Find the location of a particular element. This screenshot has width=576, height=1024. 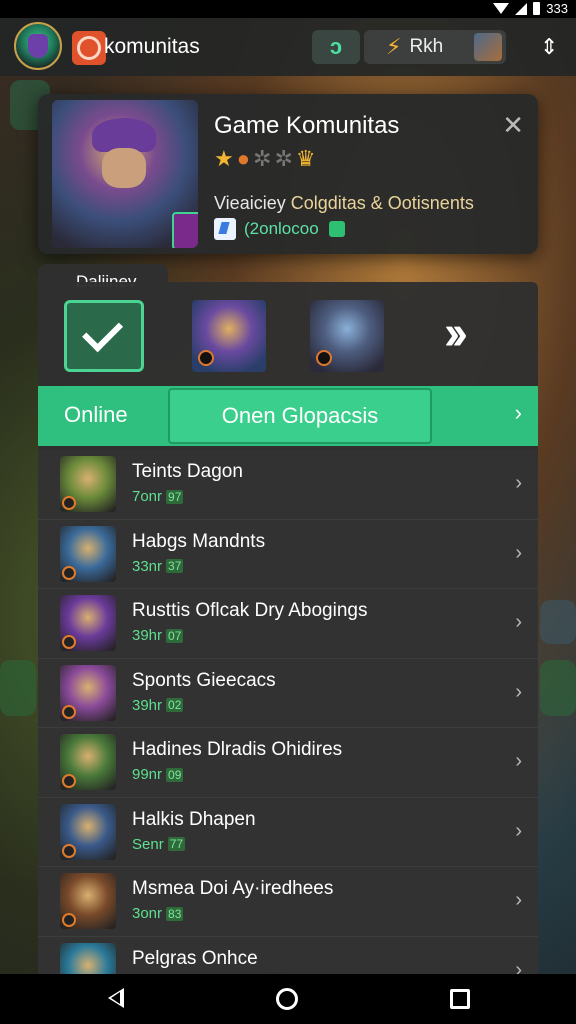

subtitle-prefix: Vieaiciey is located at coordinates (250, 203).